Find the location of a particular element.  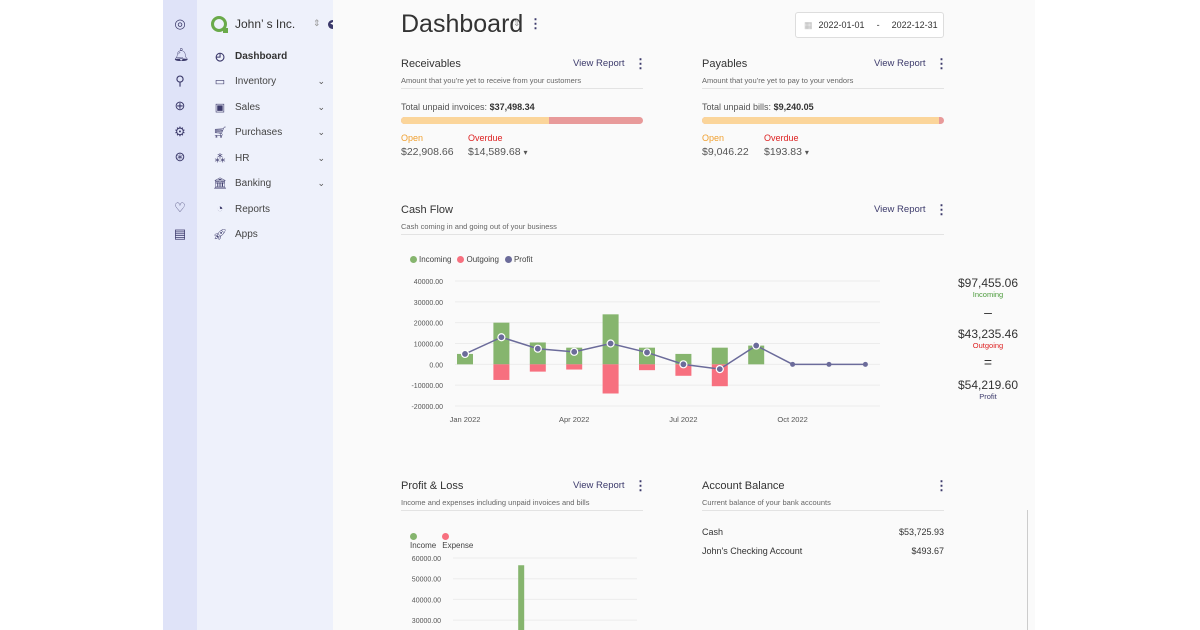

search-icon: ⚲ is located at coordinates (180, 81).